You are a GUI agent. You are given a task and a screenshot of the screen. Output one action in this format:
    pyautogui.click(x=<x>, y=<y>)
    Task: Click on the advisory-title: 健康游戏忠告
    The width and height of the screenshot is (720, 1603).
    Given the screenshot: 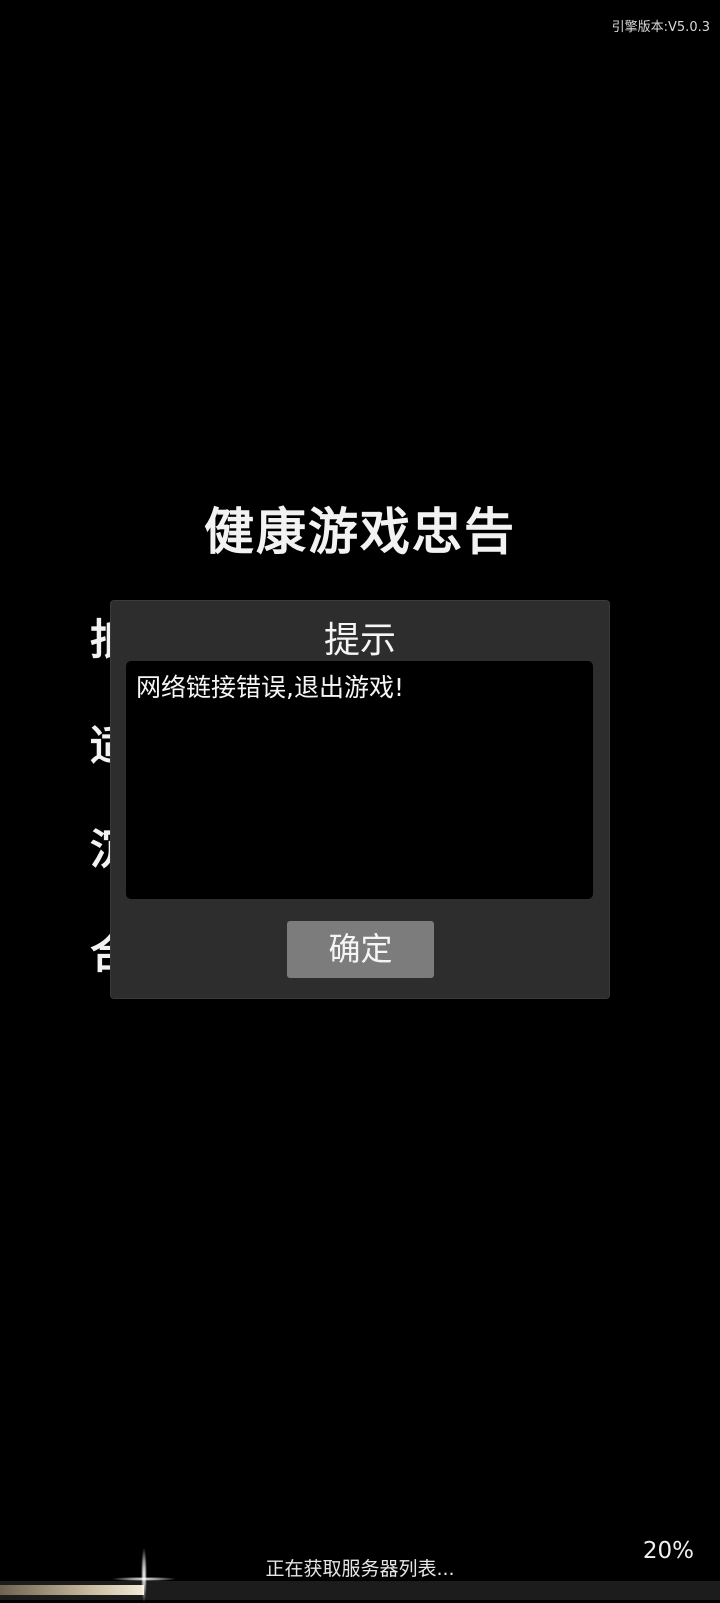 What is the action you would take?
    pyautogui.click(x=360, y=532)
    